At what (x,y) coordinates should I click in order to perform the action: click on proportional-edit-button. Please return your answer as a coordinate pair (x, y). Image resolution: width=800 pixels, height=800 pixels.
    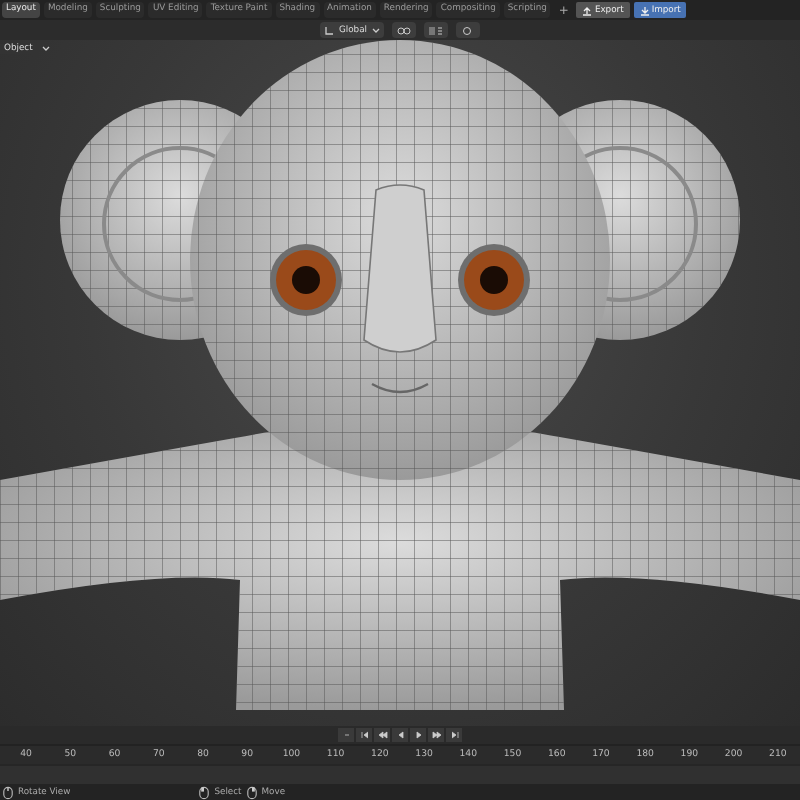
    Looking at the image, I should click on (467, 30).